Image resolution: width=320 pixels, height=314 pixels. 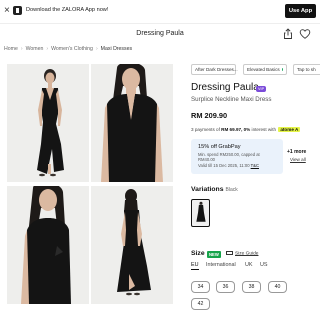 I want to click on variations-heading: Variations Black, so click(x=214, y=189).